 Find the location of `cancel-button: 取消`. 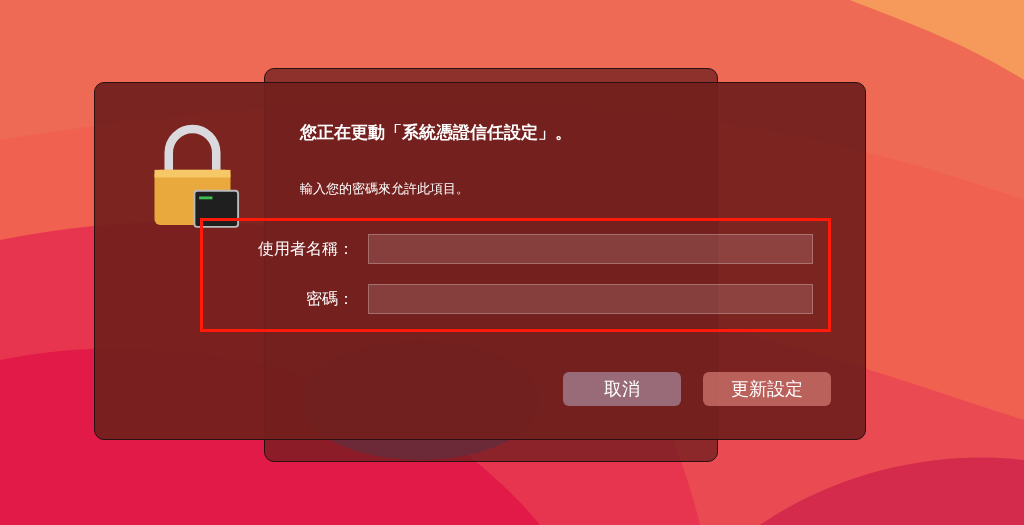

cancel-button: 取消 is located at coordinates (622, 389).